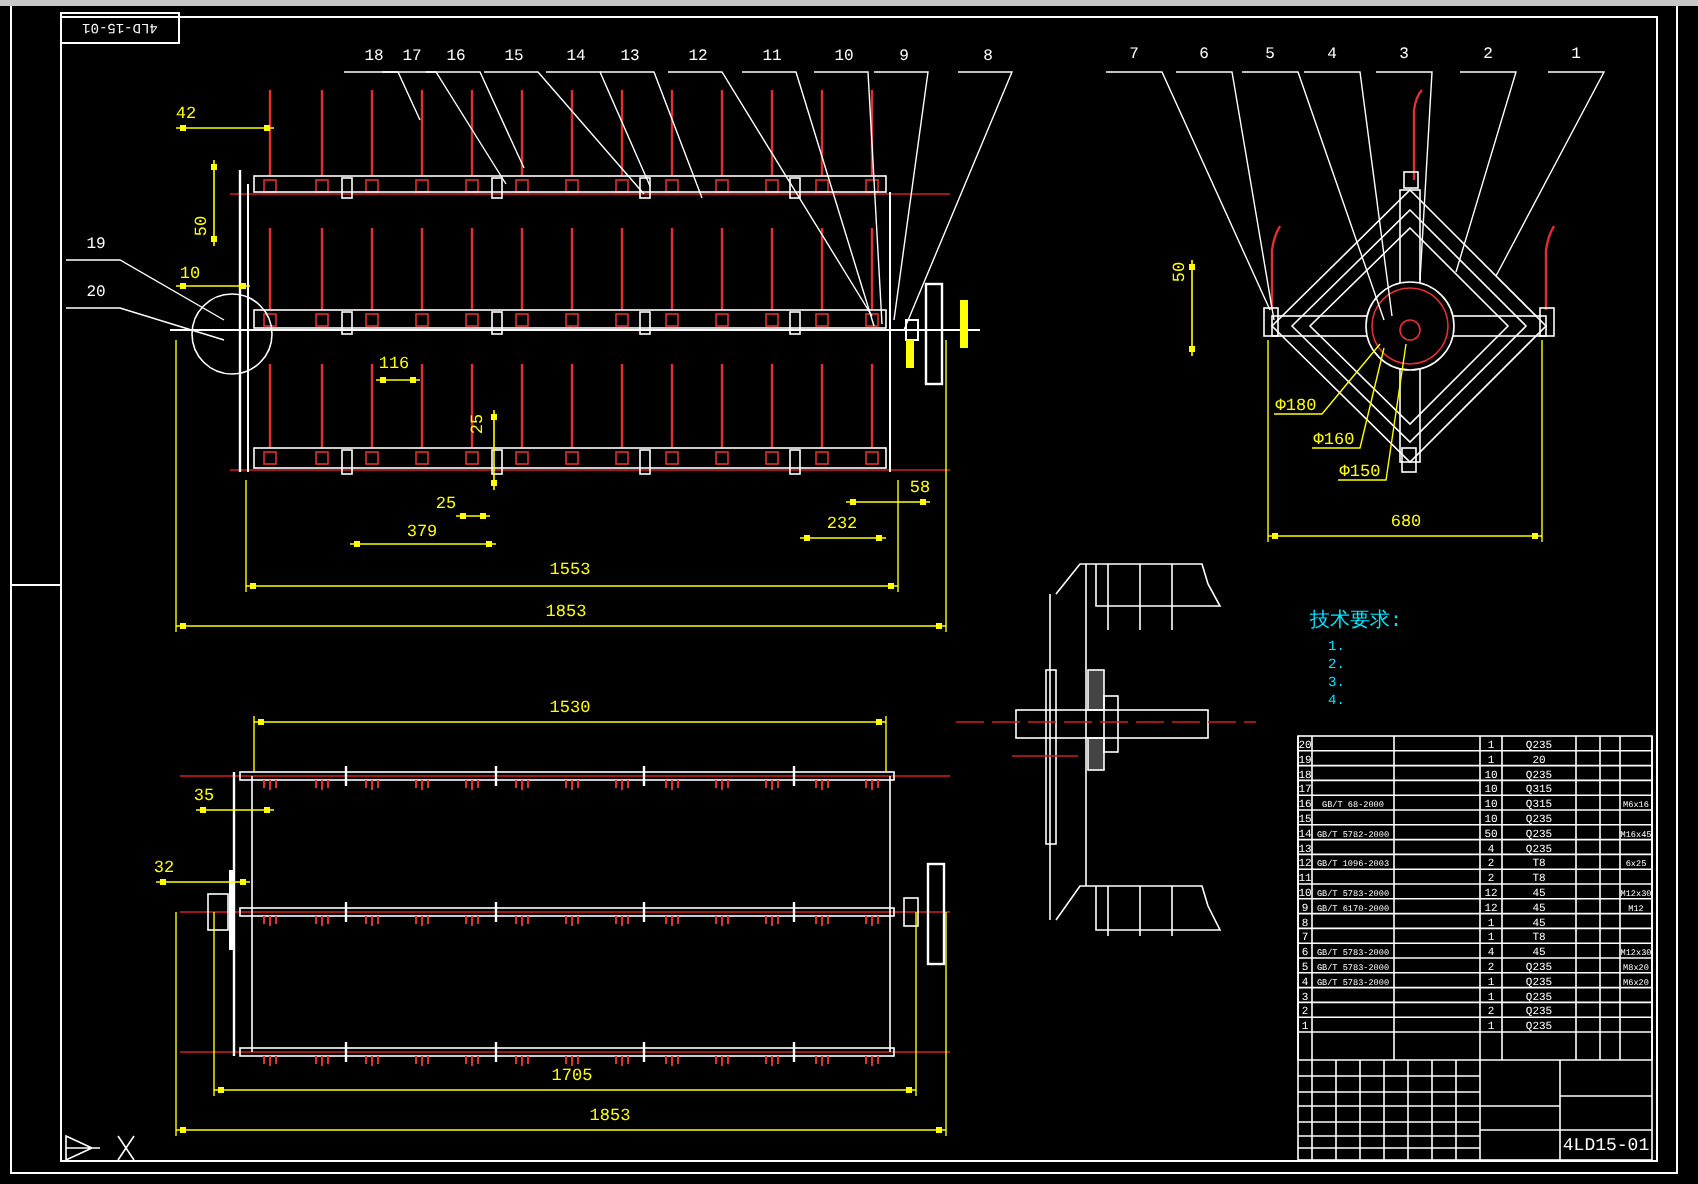 The height and width of the screenshot is (1184, 1698). I want to click on balloon-number: 7, so click(1134, 55).